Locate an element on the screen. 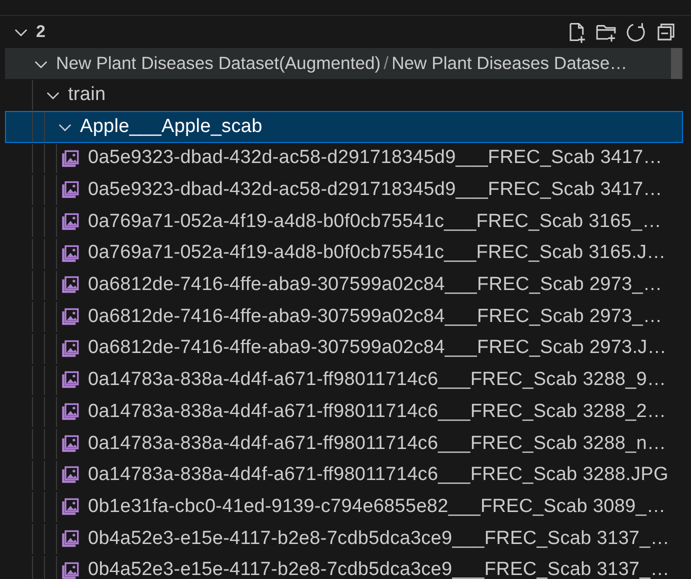 Image resolution: width=691 pixels, height=579 pixels. file-name: 0a14783a-838a-4d4f-a671-ff98011714c6___FREC_Scab 3288.JPG is located at coordinates (378, 475).